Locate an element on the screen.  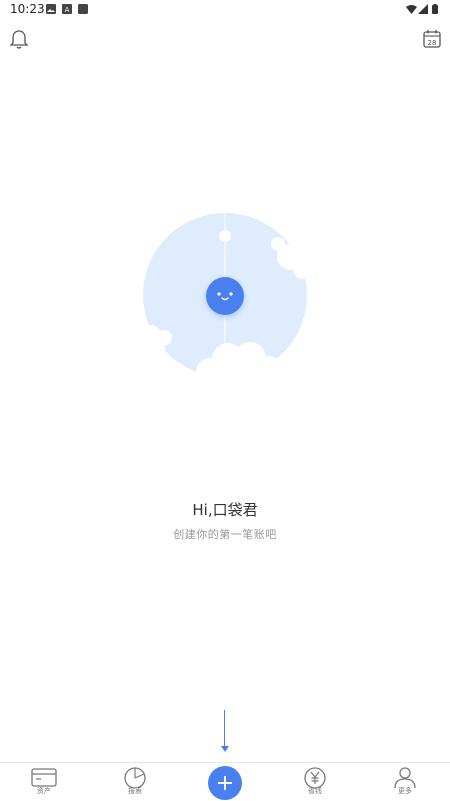
tab-more-label: 更多 is located at coordinates (405, 791).